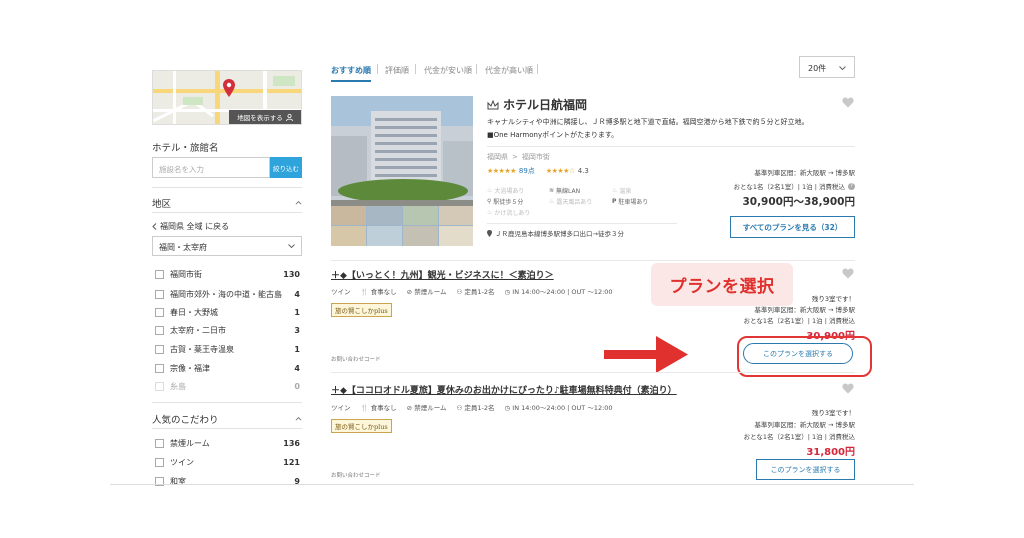 The image size is (1024, 538). What do you see at coordinates (497, 157) in the screenshot?
I see `breadcrumb-prefecture: 福岡県` at bounding box center [497, 157].